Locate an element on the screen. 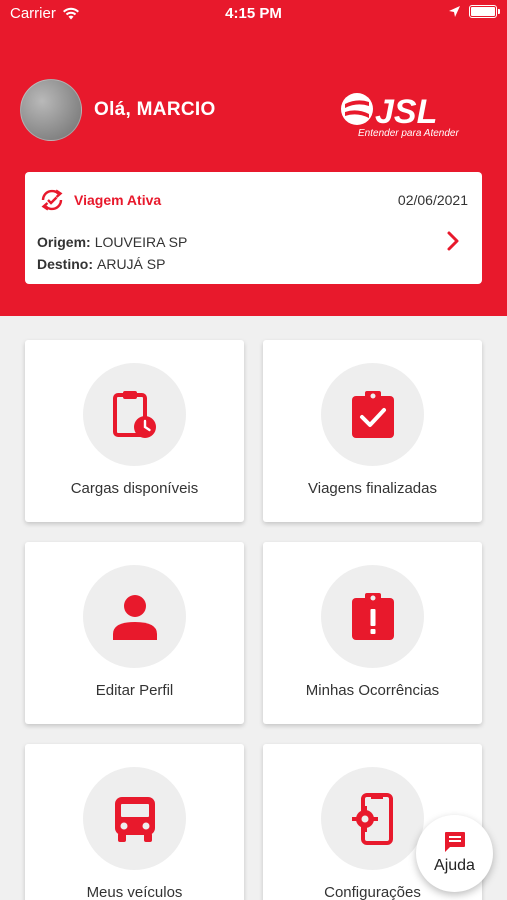  status-time: 4:15 PM is located at coordinates (253, 13).